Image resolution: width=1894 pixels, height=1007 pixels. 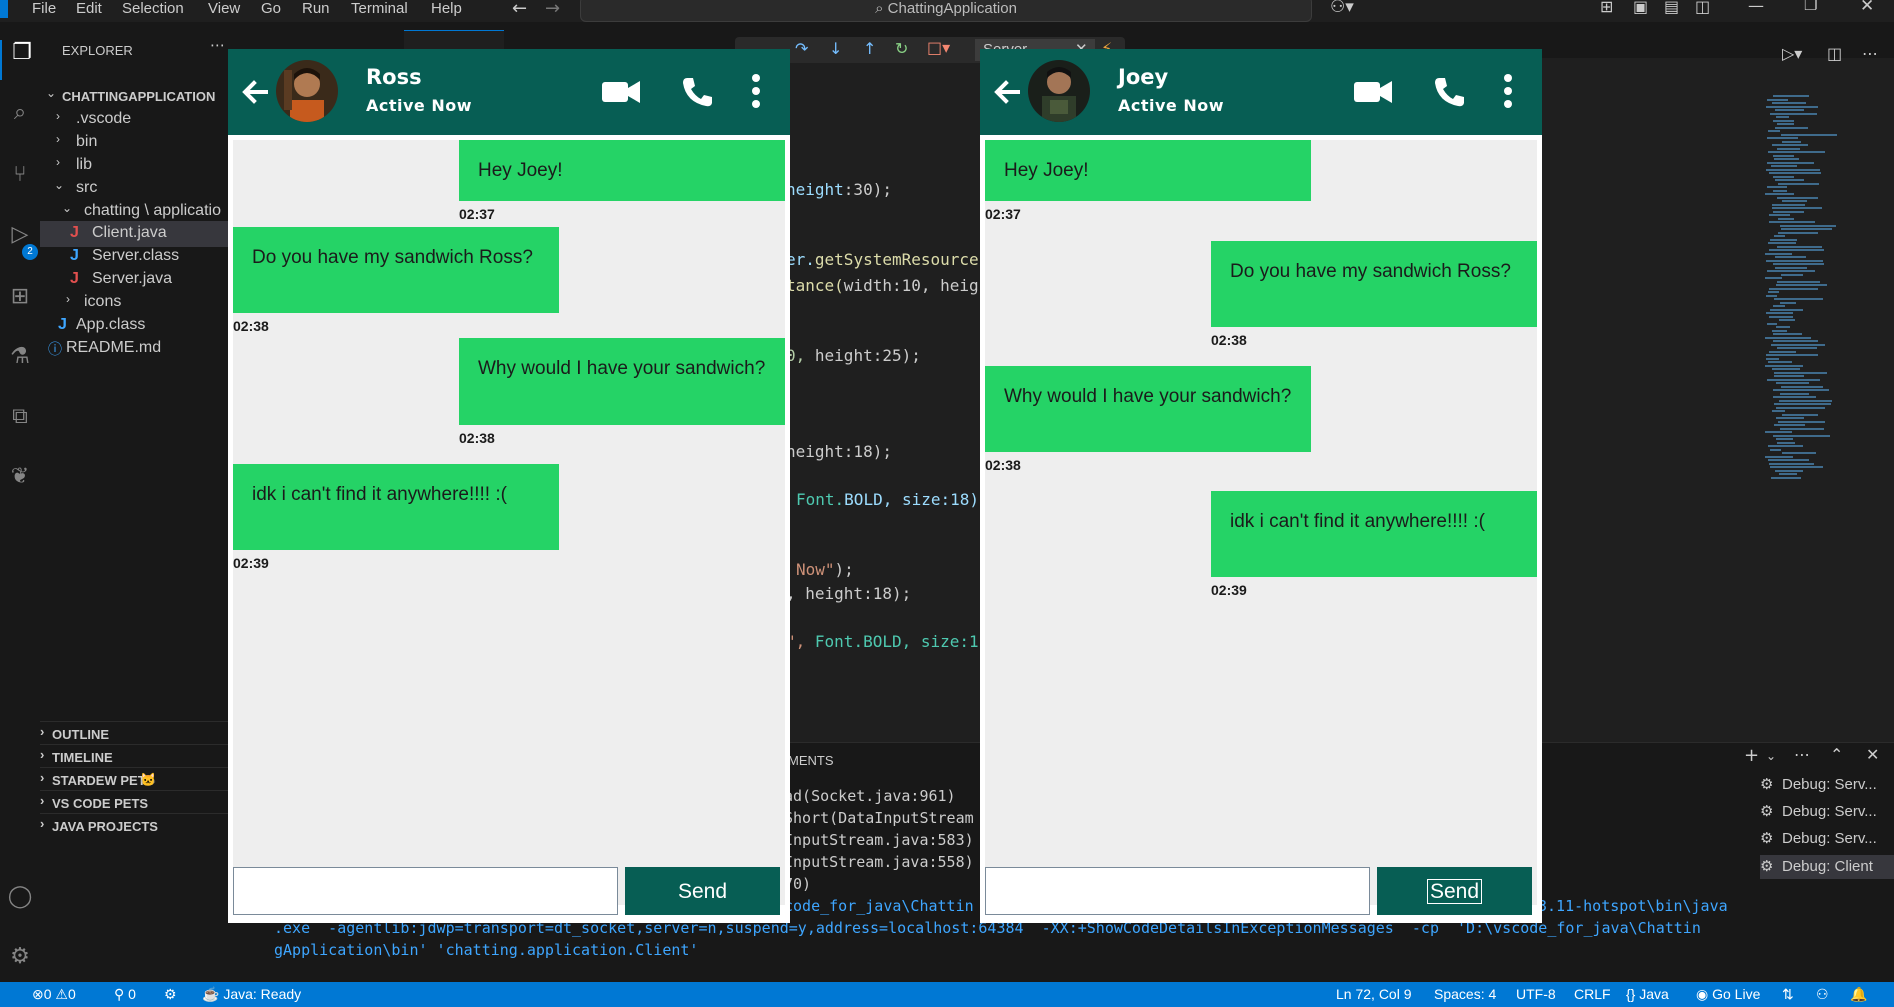 I want to click on braces-icon: {}, so click(x=1631, y=994).